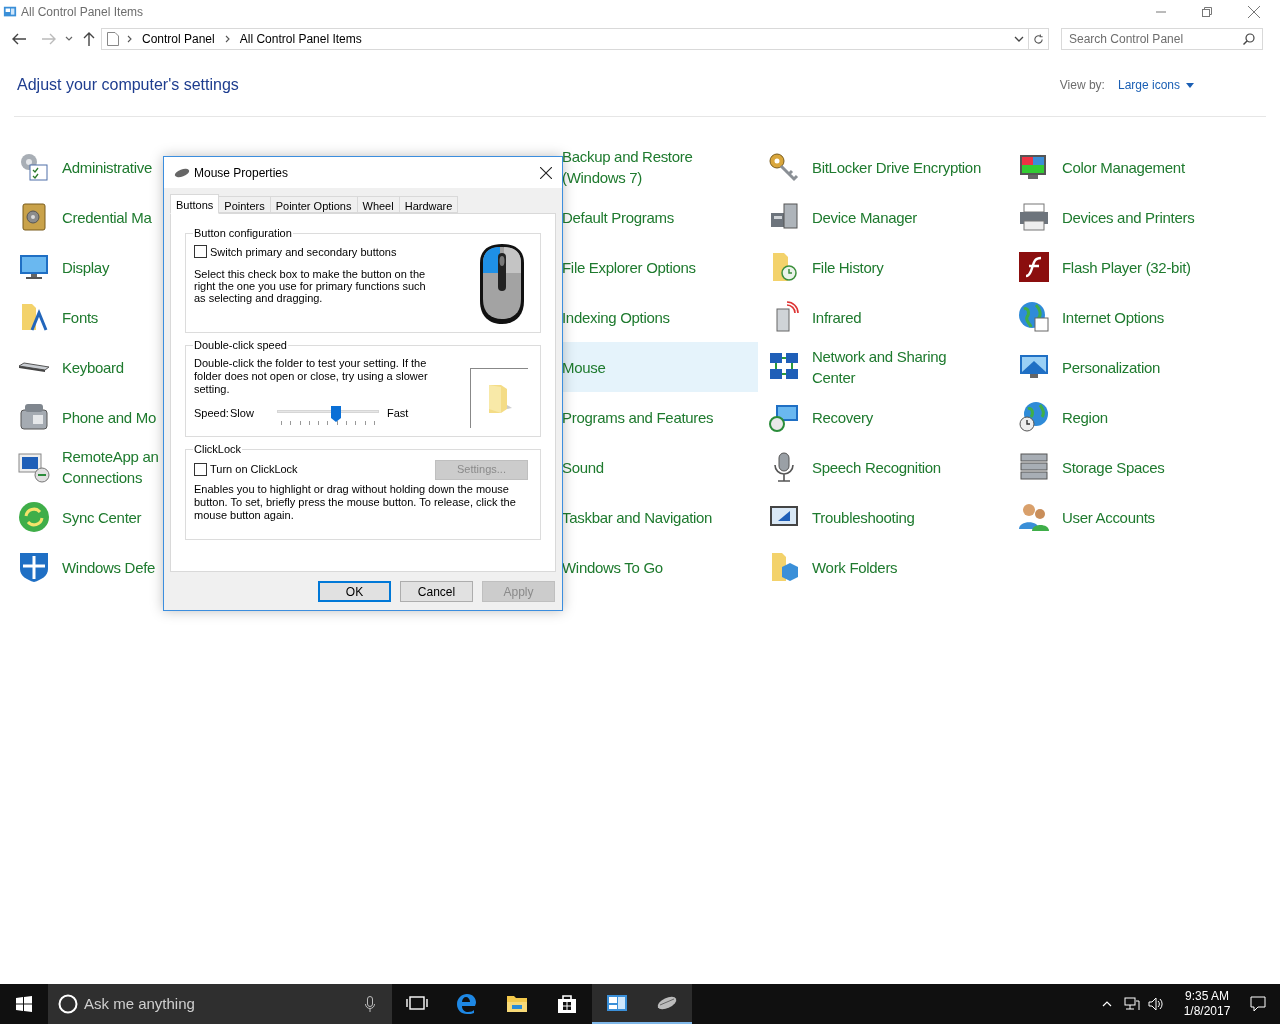  I want to click on taskbar-search-box: Ask me anything, so click(220, 1004).